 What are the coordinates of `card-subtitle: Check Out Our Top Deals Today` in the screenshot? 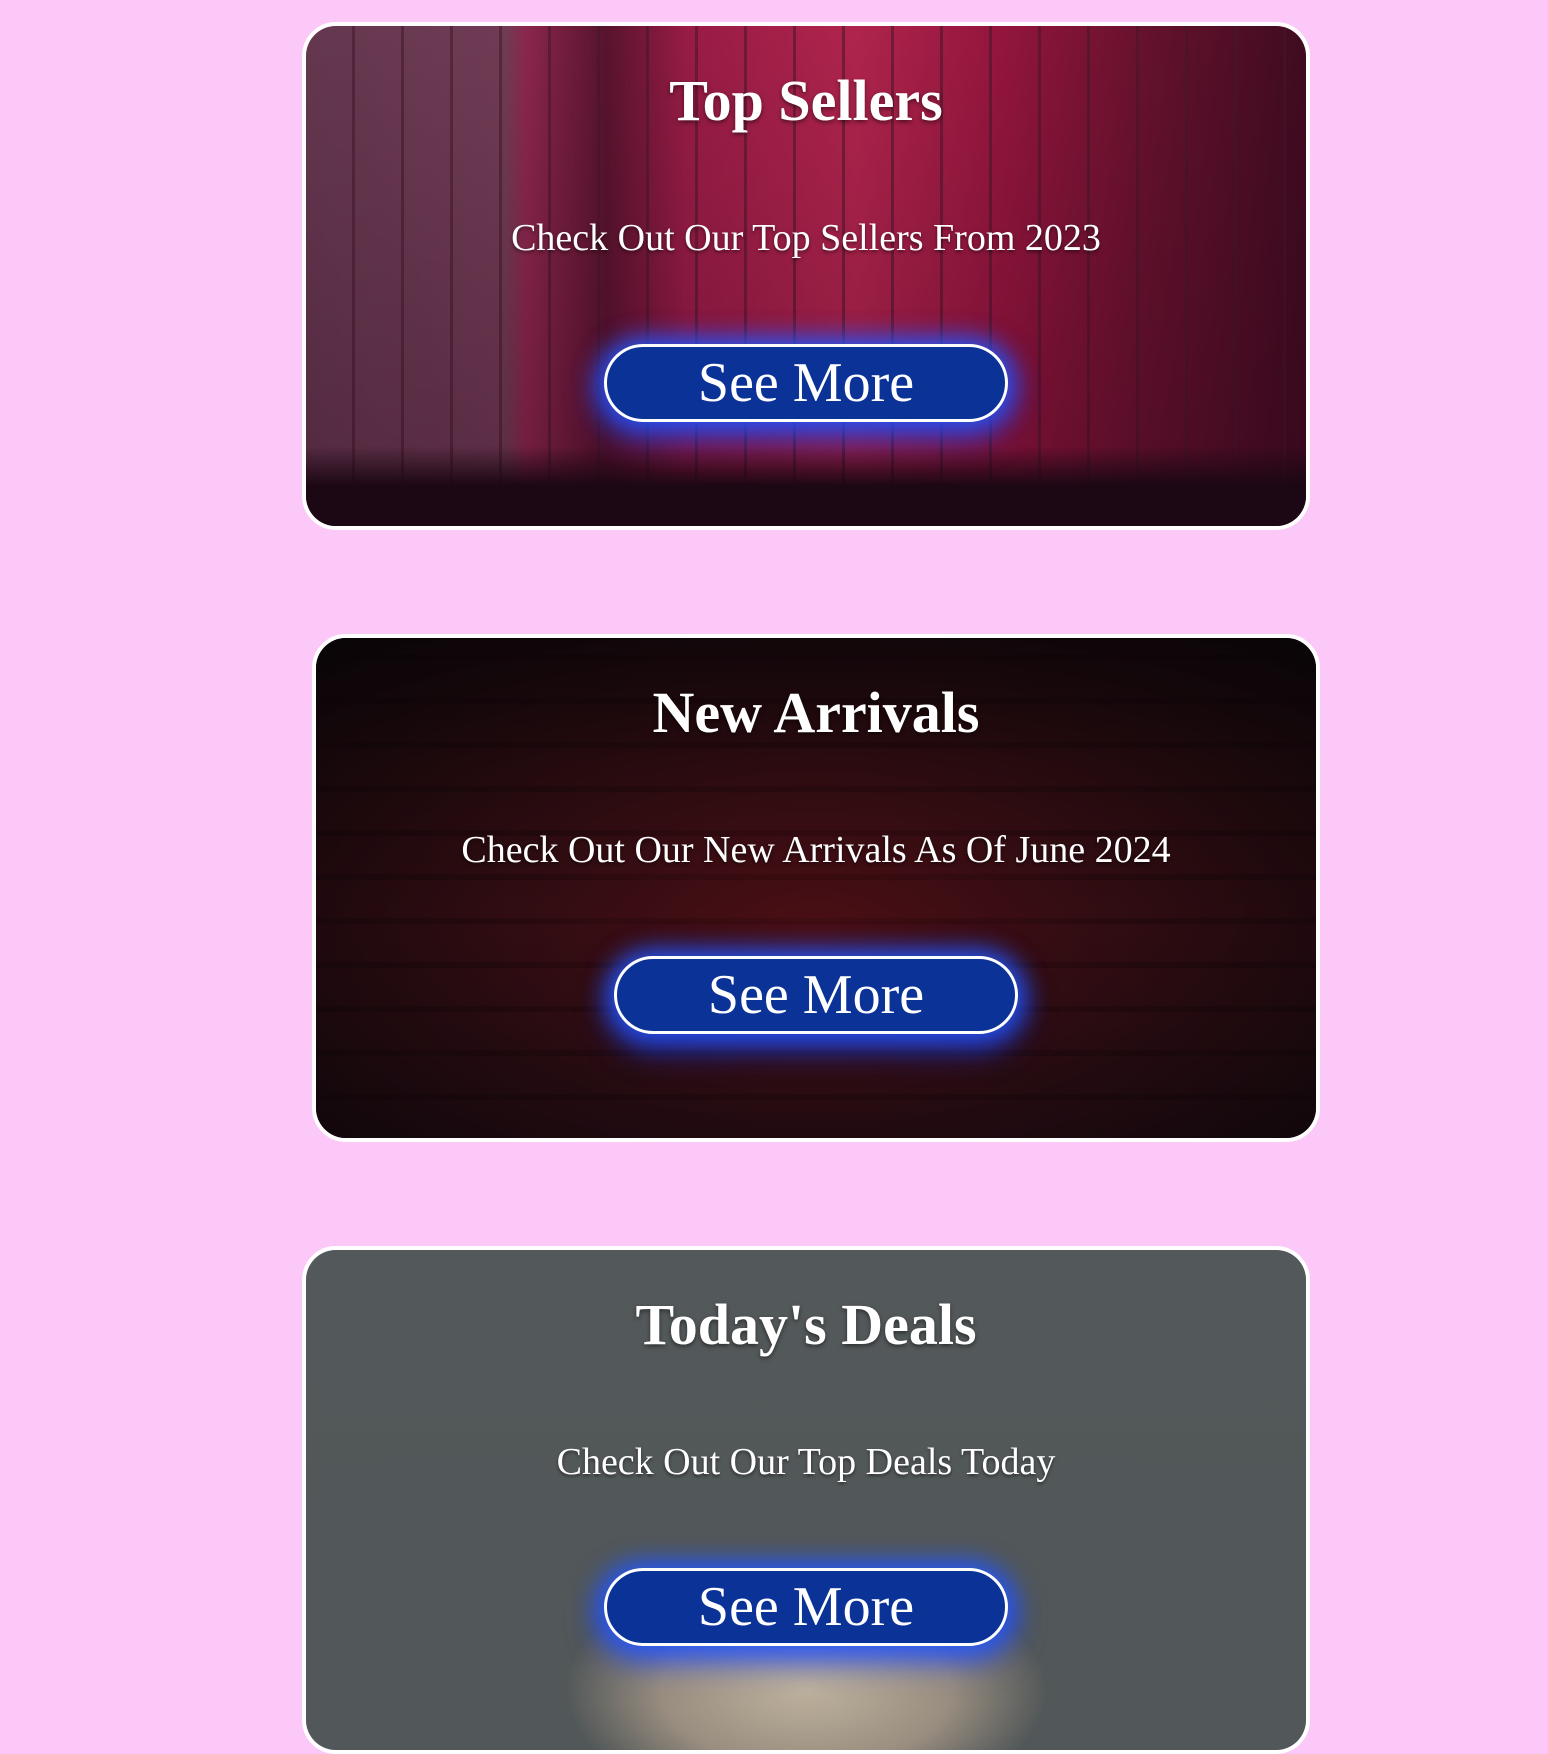 It's located at (806, 1462).